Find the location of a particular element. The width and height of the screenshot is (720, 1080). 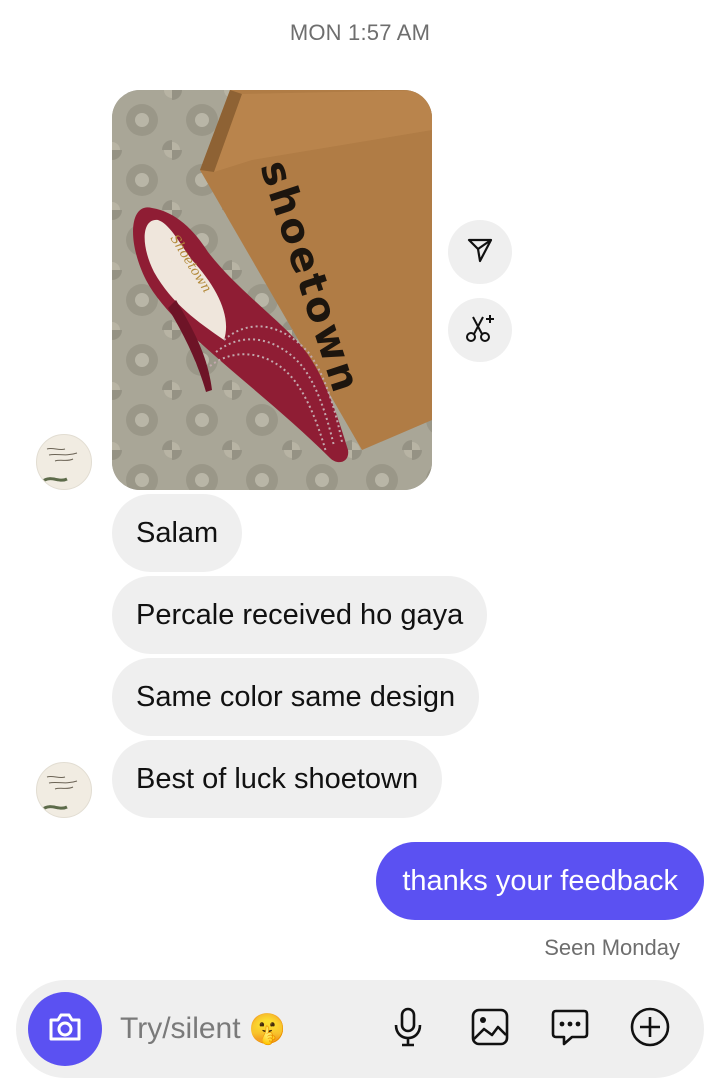

more-button is located at coordinates (650, 1029).